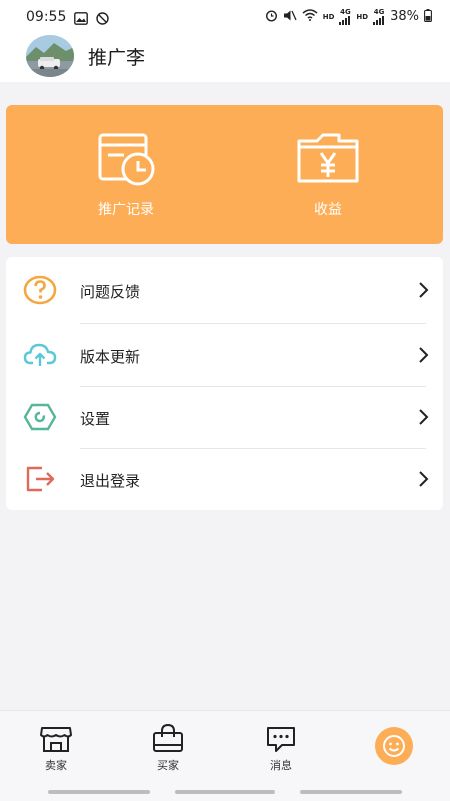 The height and width of the screenshot is (801, 450). What do you see at coordinates (224, 290) in the screenshot?
I see `menu-item-feedback: 问题反馈` at bounding box center [224, 290].